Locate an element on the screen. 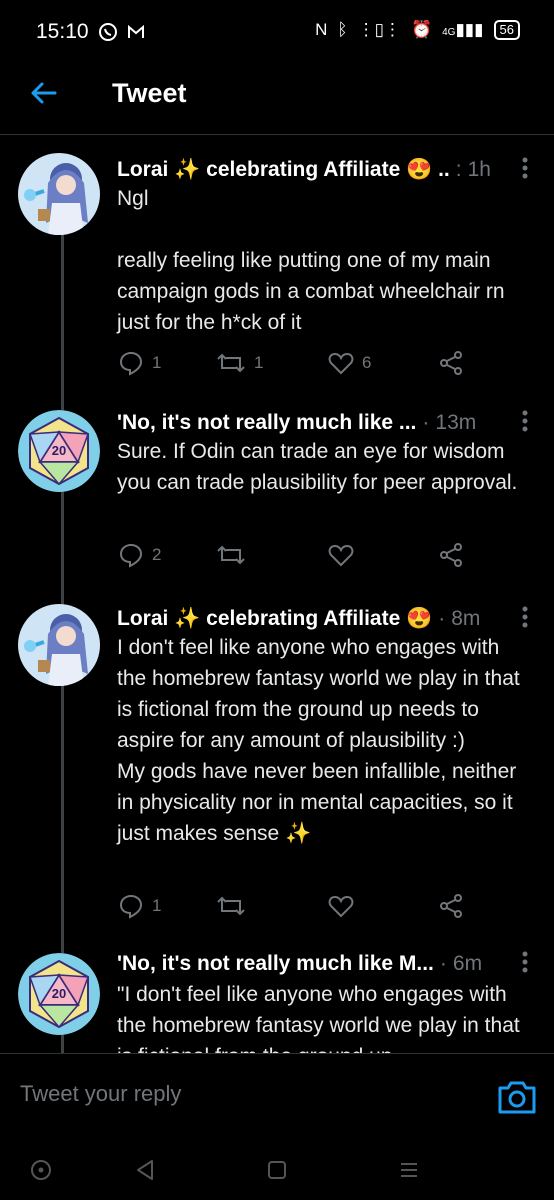 The height and width of the screenshot is (1200, 554). like-count: 6 is located at coordinates (367, 362).